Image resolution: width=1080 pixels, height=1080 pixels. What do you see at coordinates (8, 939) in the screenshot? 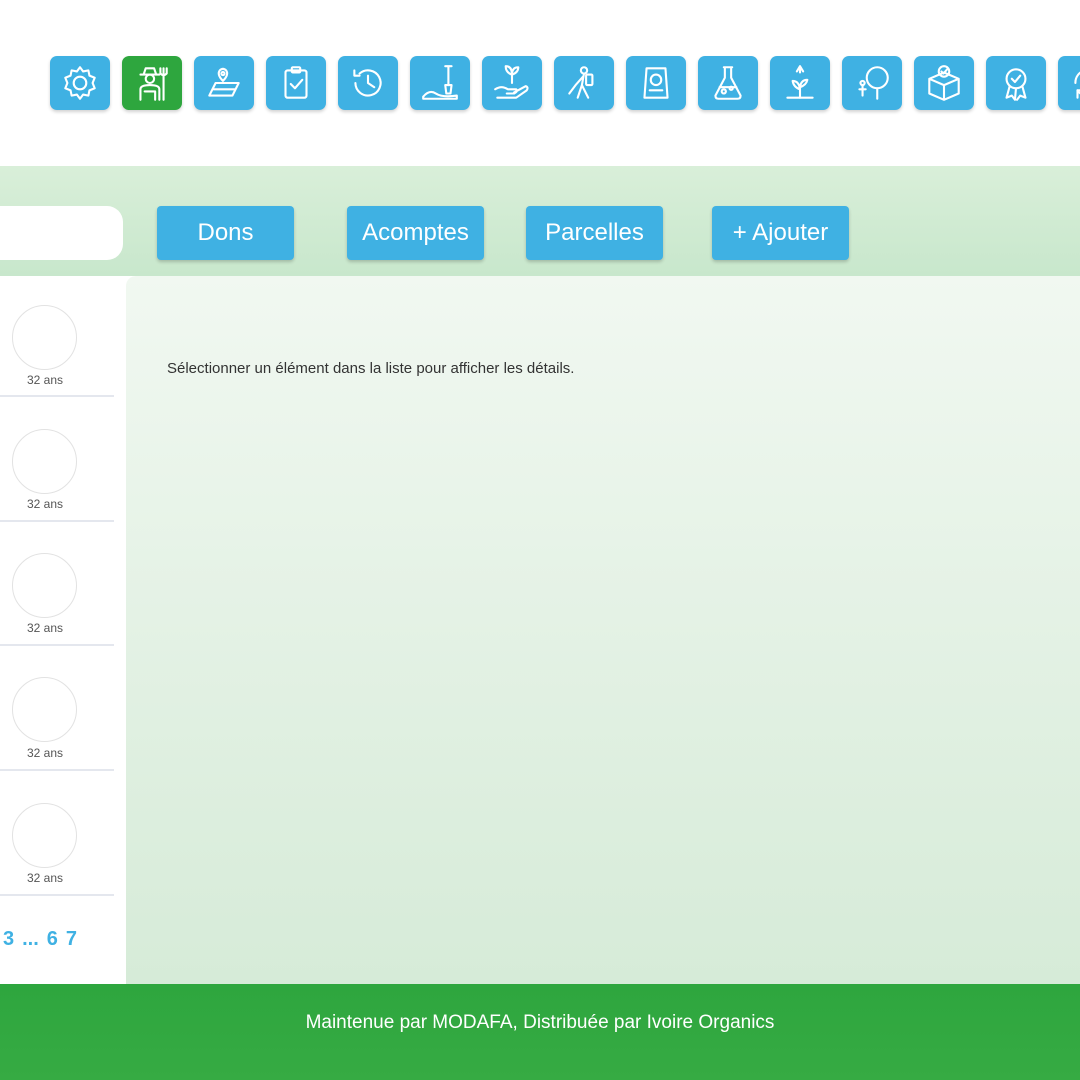
I see `page-link: 3` at bounding box center [8, 939].